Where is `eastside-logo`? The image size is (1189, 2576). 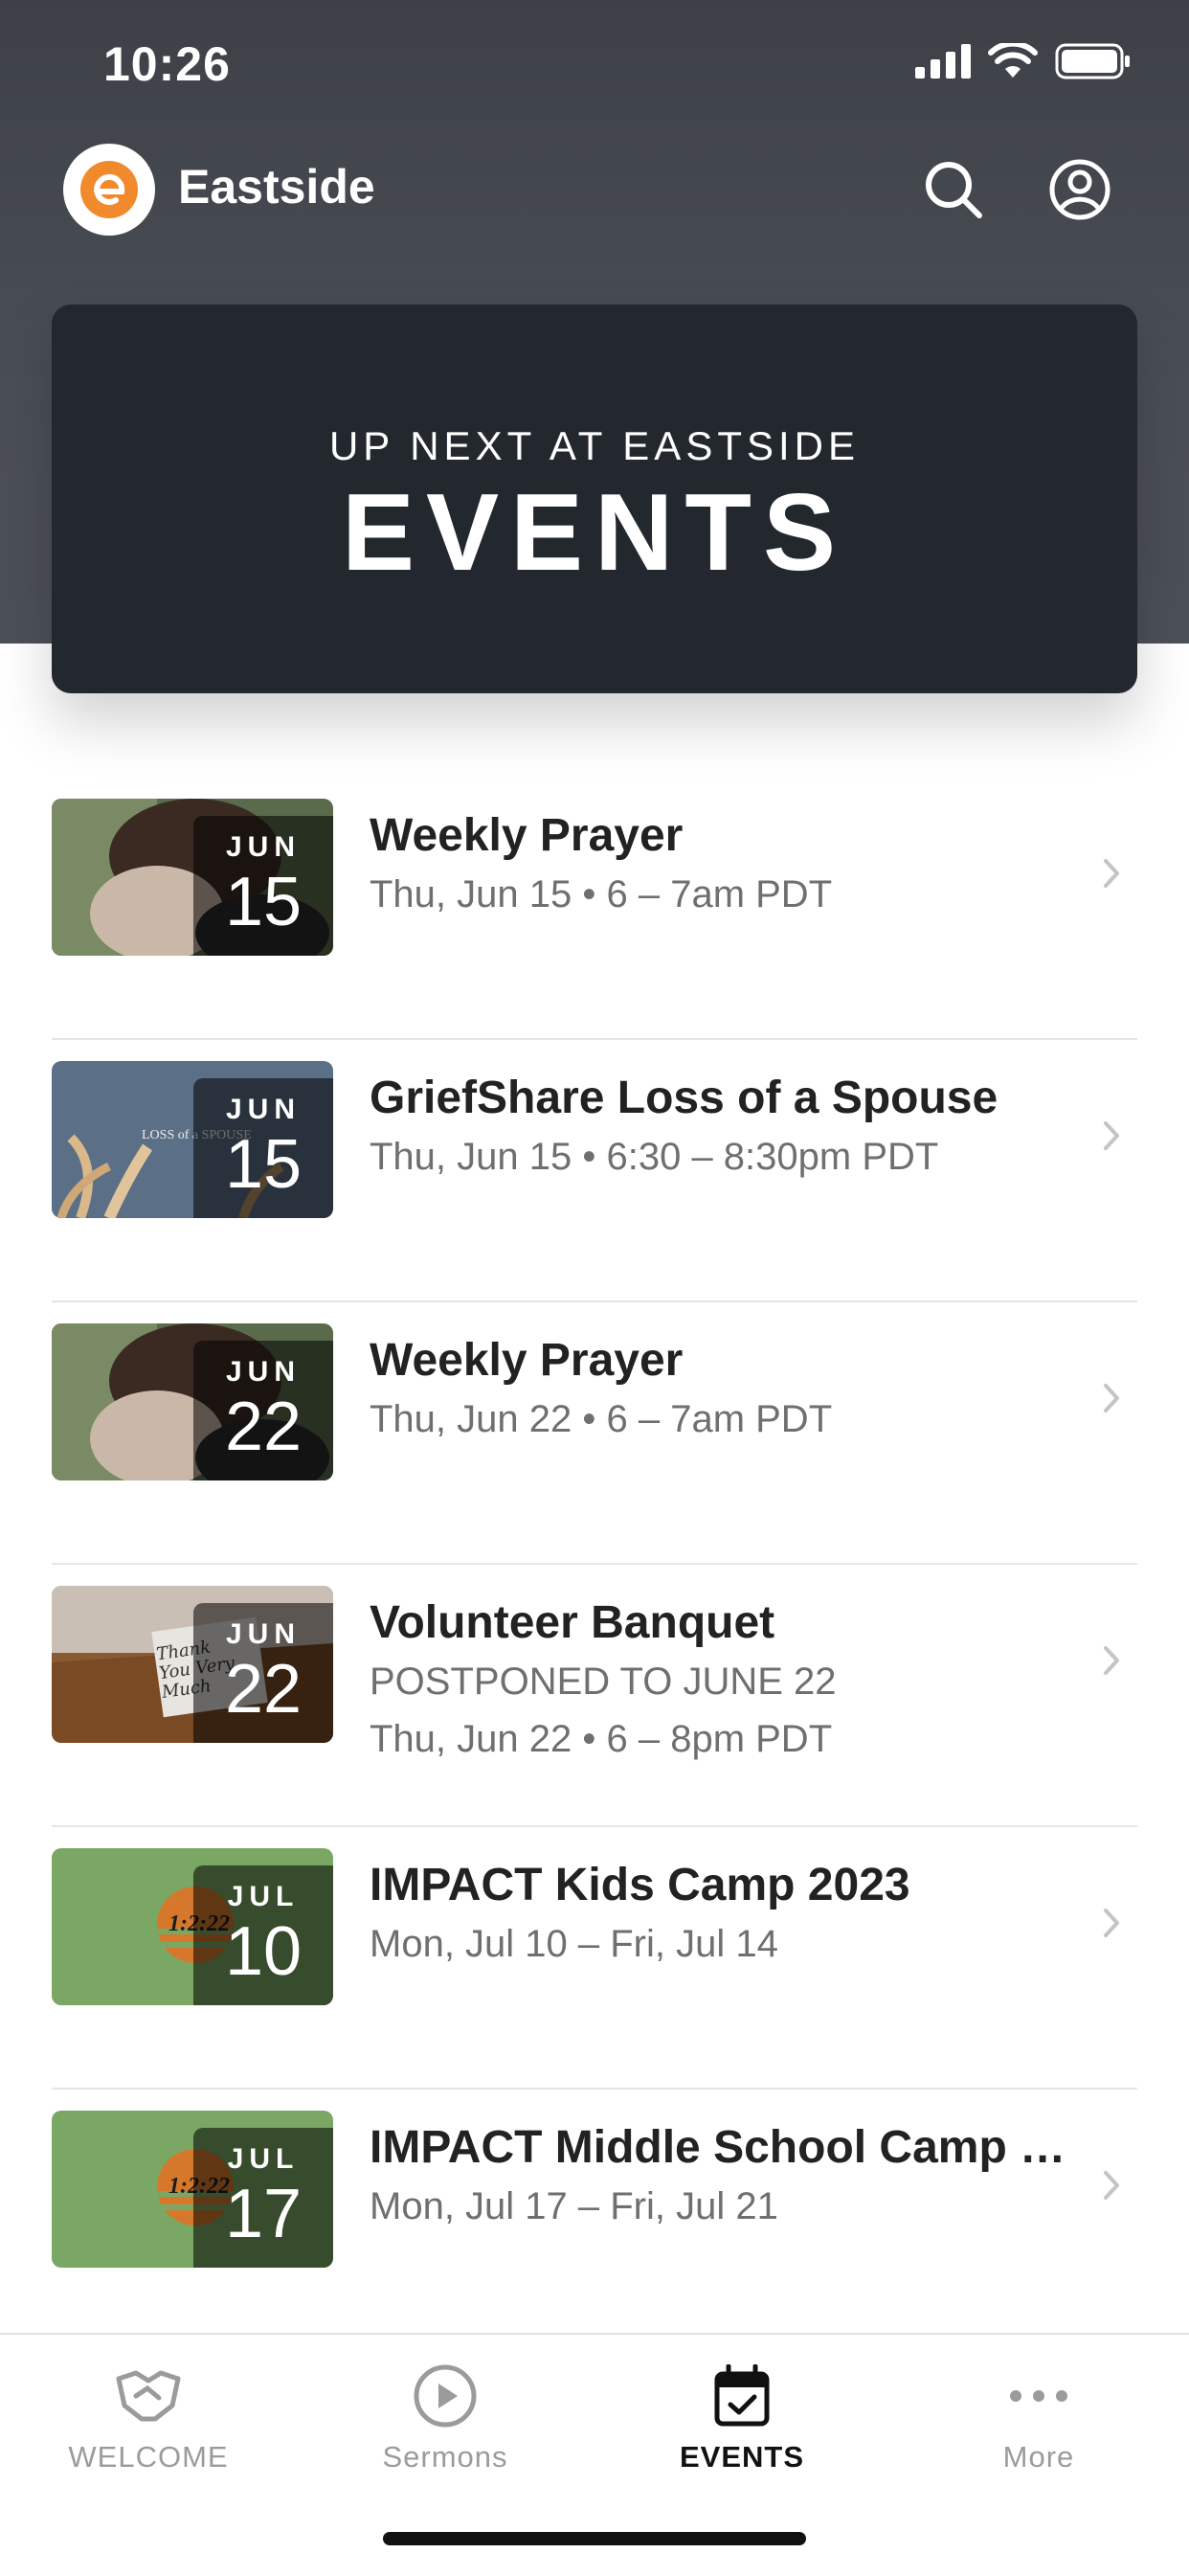 eastside-logo is located at coordinates (109, 190).